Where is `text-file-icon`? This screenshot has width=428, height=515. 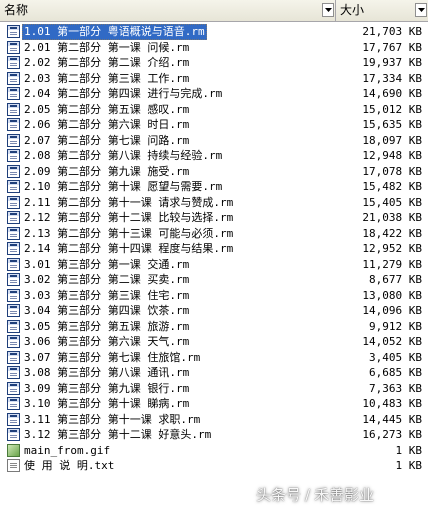
text-file-icon is located at coordinates (13, 465).